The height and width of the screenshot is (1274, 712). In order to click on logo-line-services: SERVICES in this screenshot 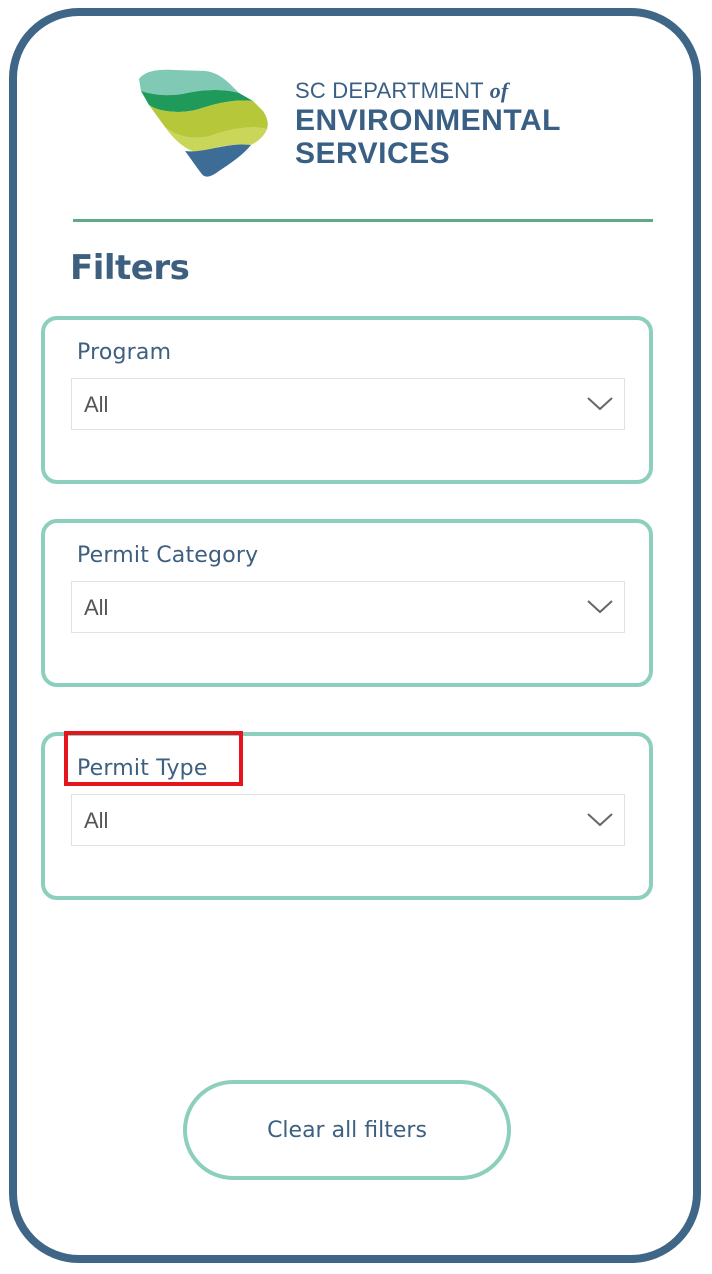, I will do `click(373, 153)`.